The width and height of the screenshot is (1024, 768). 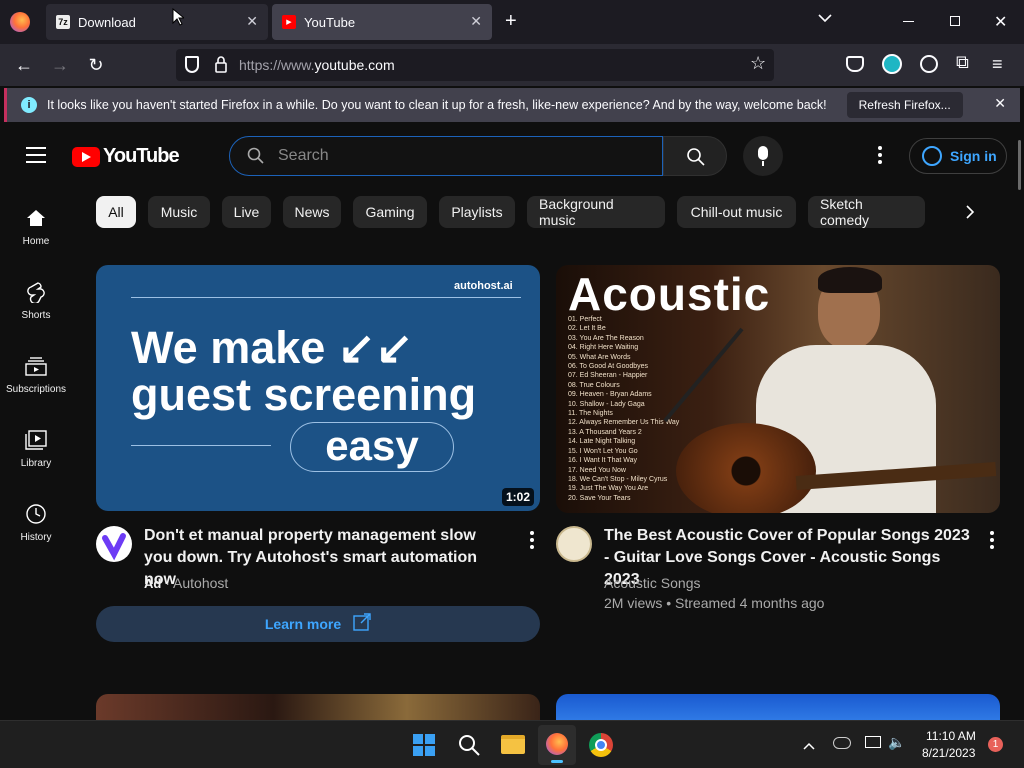 I want to click on new-tab-icon: +, so click(x=511, y=21).